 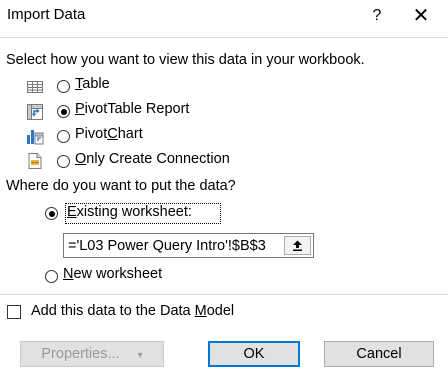 What do you see at coordinates (35, 87) in the screenshot?
I see `table-icon` at bounding box center [35, 87].